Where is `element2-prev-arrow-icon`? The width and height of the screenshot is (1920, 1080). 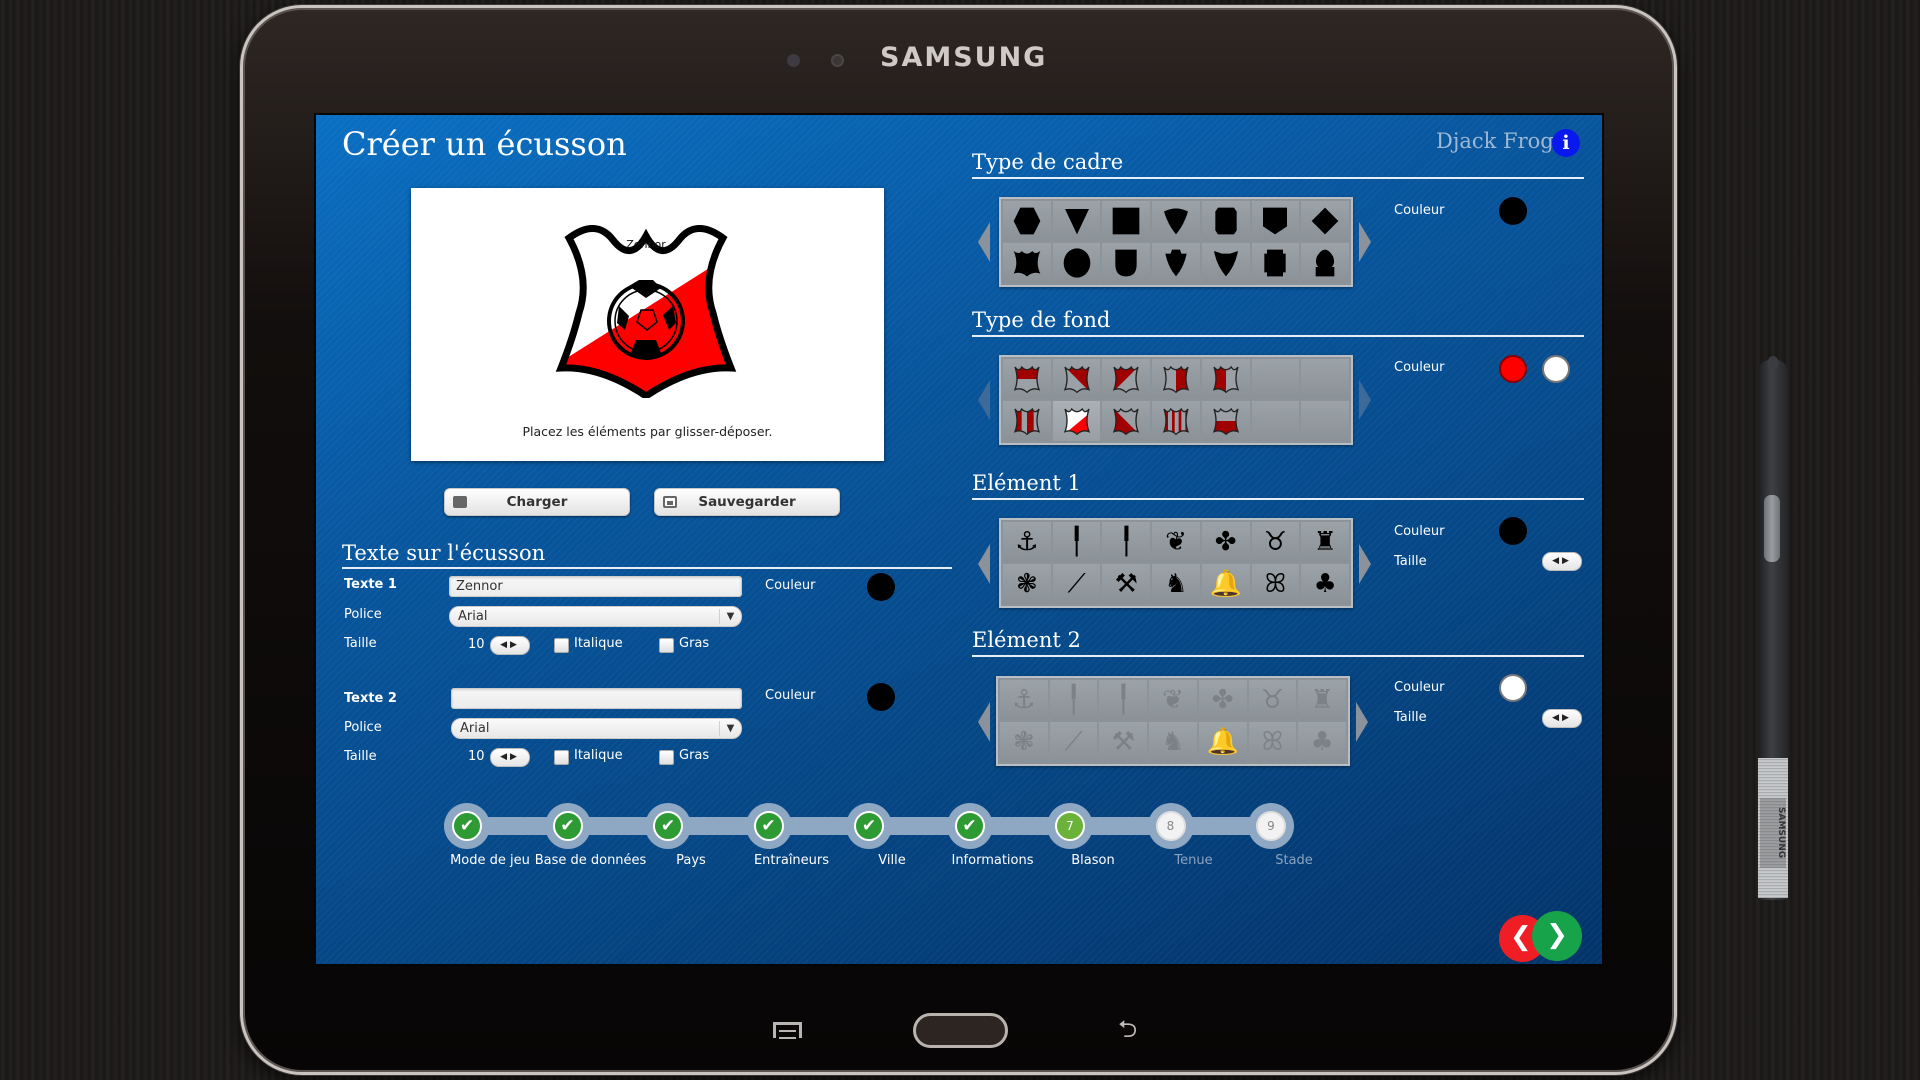
element2-prev-arrow-icon is located at coordinates (984, 722).